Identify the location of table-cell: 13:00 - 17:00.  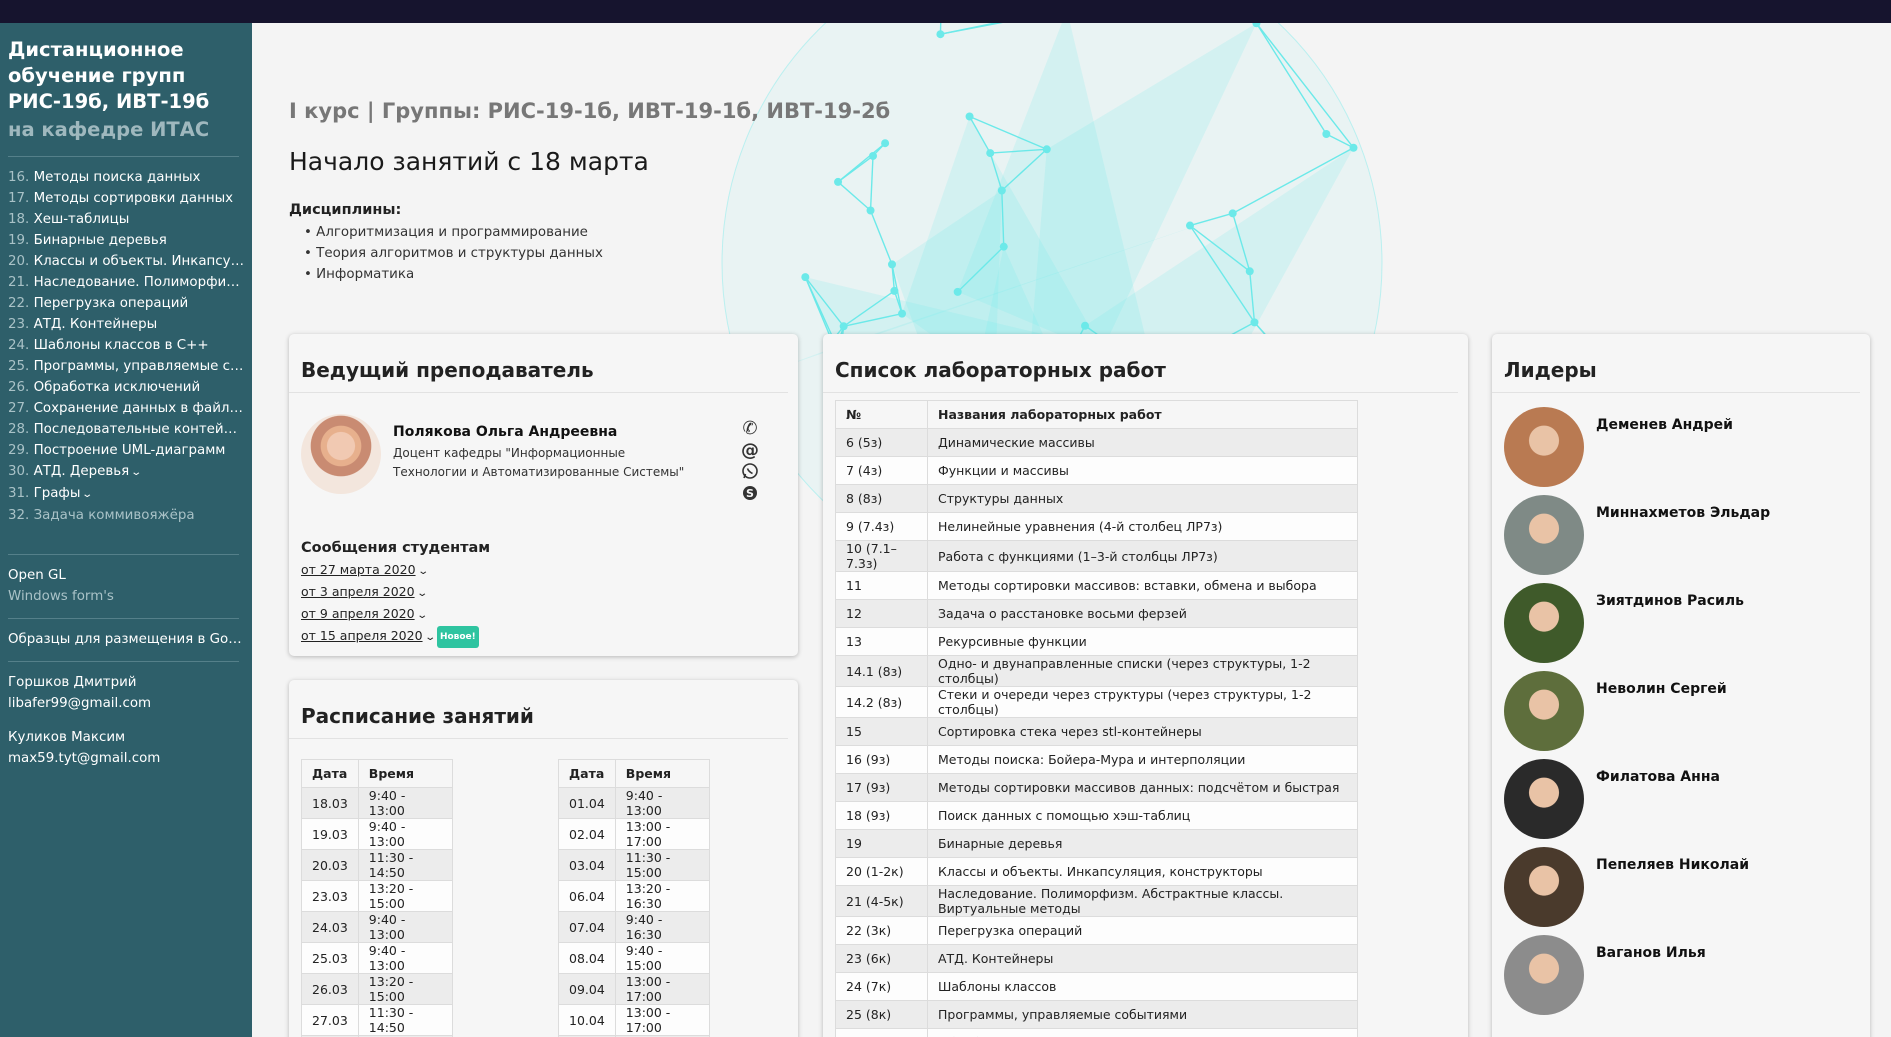
(662, 834).